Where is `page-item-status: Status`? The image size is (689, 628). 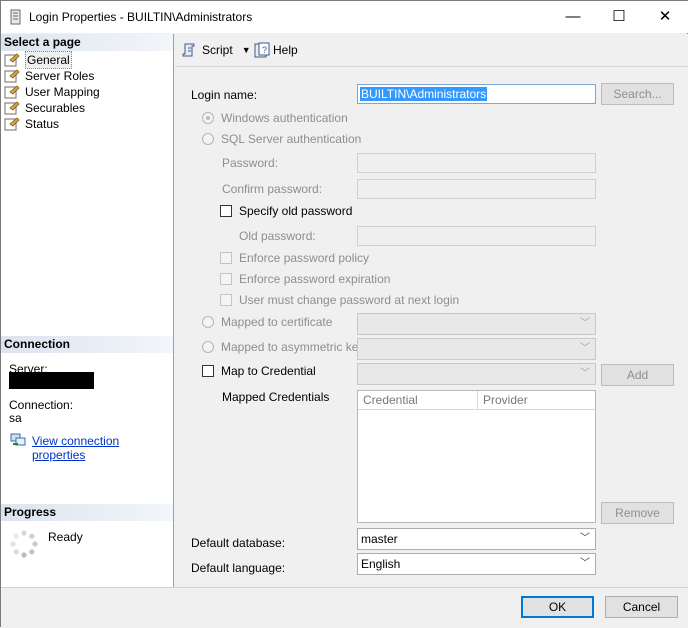
page-item-status: Status is located at coordinates (31, 124).